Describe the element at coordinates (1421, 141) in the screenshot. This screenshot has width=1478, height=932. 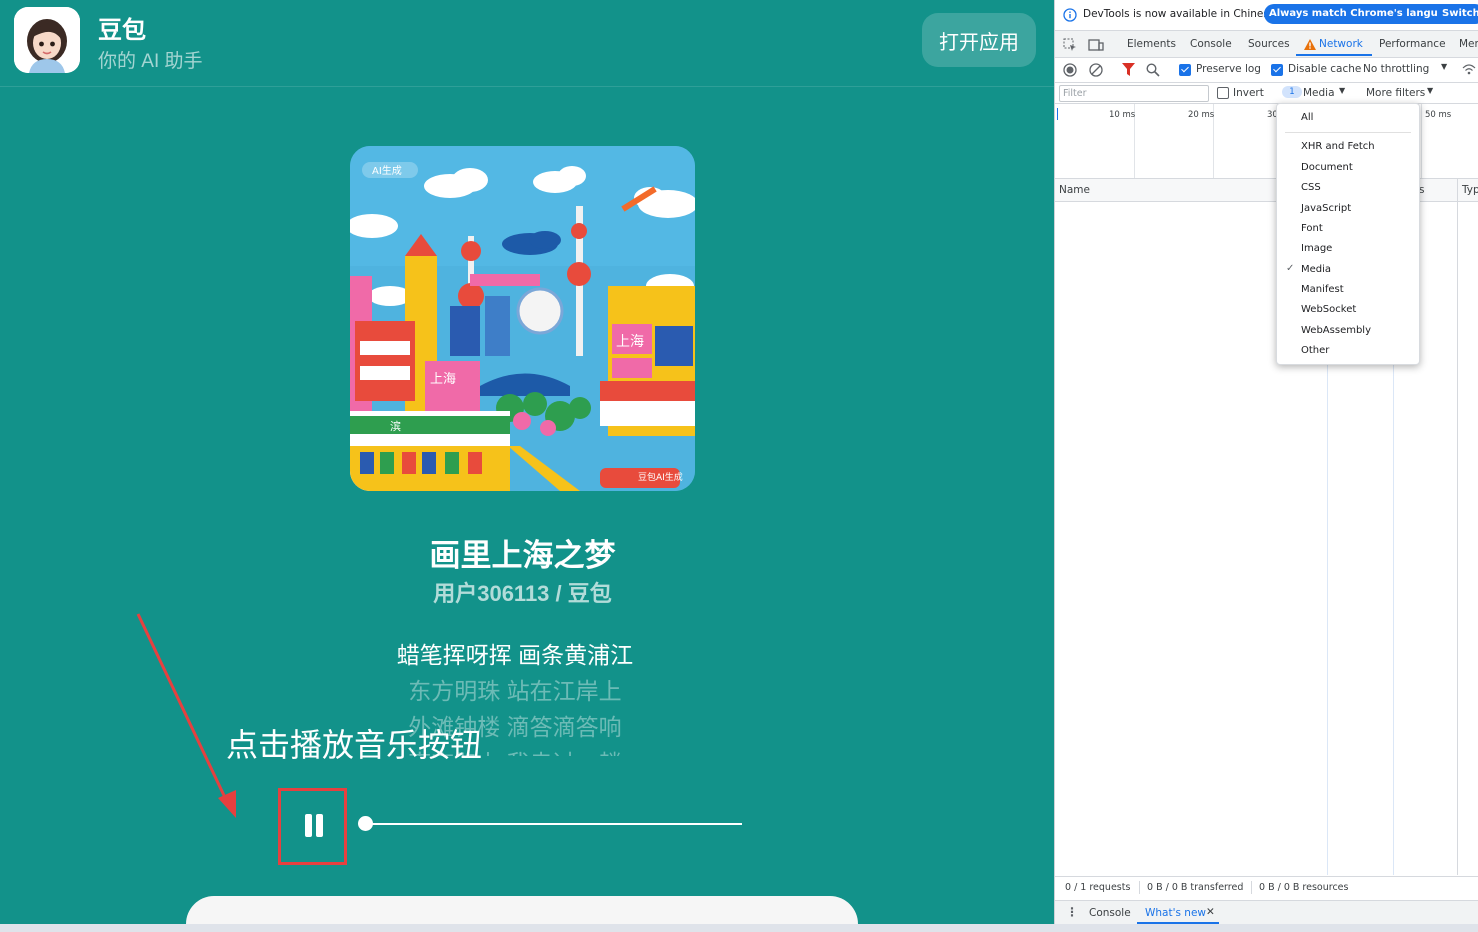
I see `timeline-tick` at that location.